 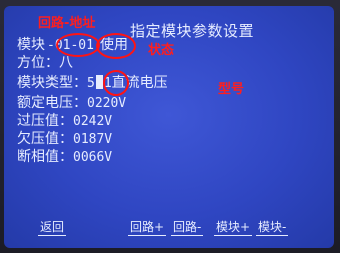 I want to click on under-voltage-label: 欠压值：, so click(x=45, y=139).